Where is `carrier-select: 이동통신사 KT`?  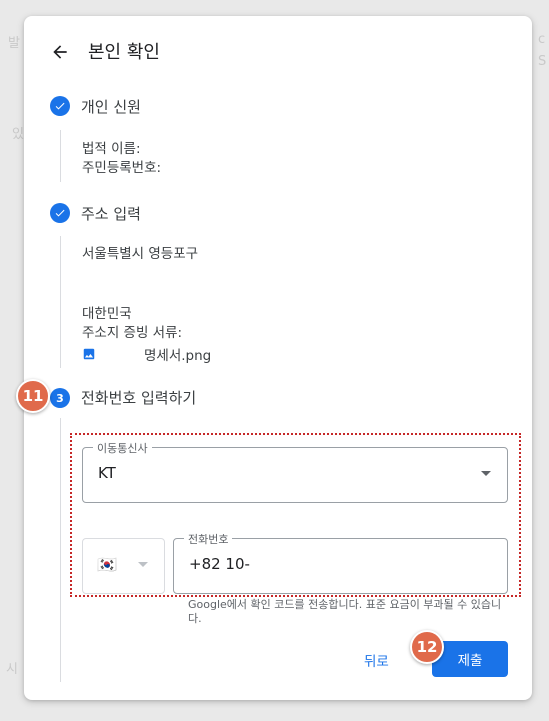 carrier-select: 이동통신사 KT is located at coordinates (295, 471).